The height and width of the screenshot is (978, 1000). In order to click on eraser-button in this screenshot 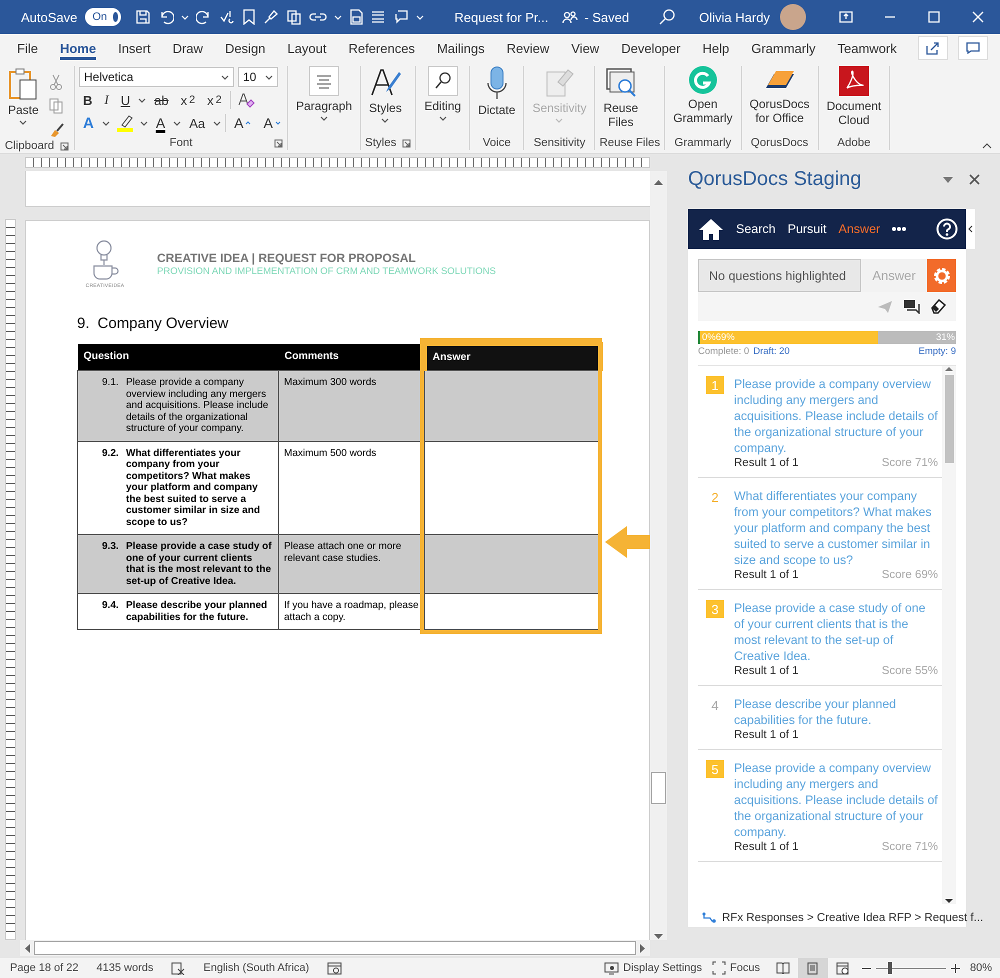, I will do `click(938, 306)`.